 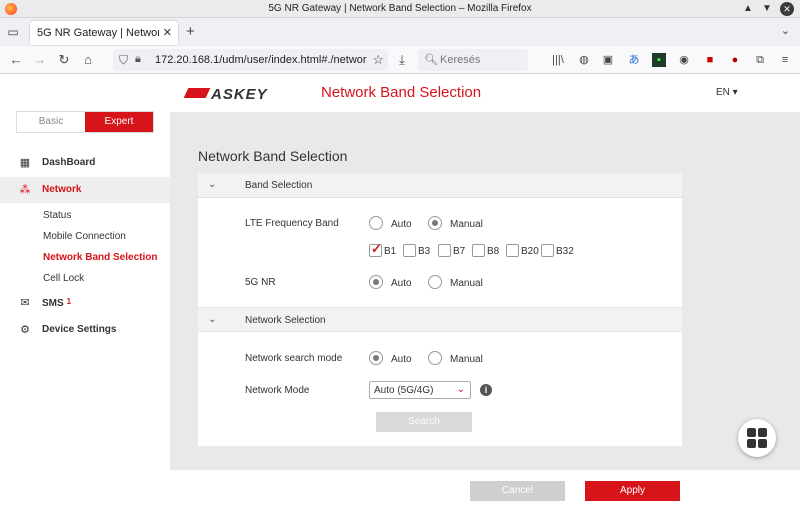 What do you see at coordinates (431, 60) in the screenshot?
I see `search-icon: 🔍︎` at bounding box center [431, 60].